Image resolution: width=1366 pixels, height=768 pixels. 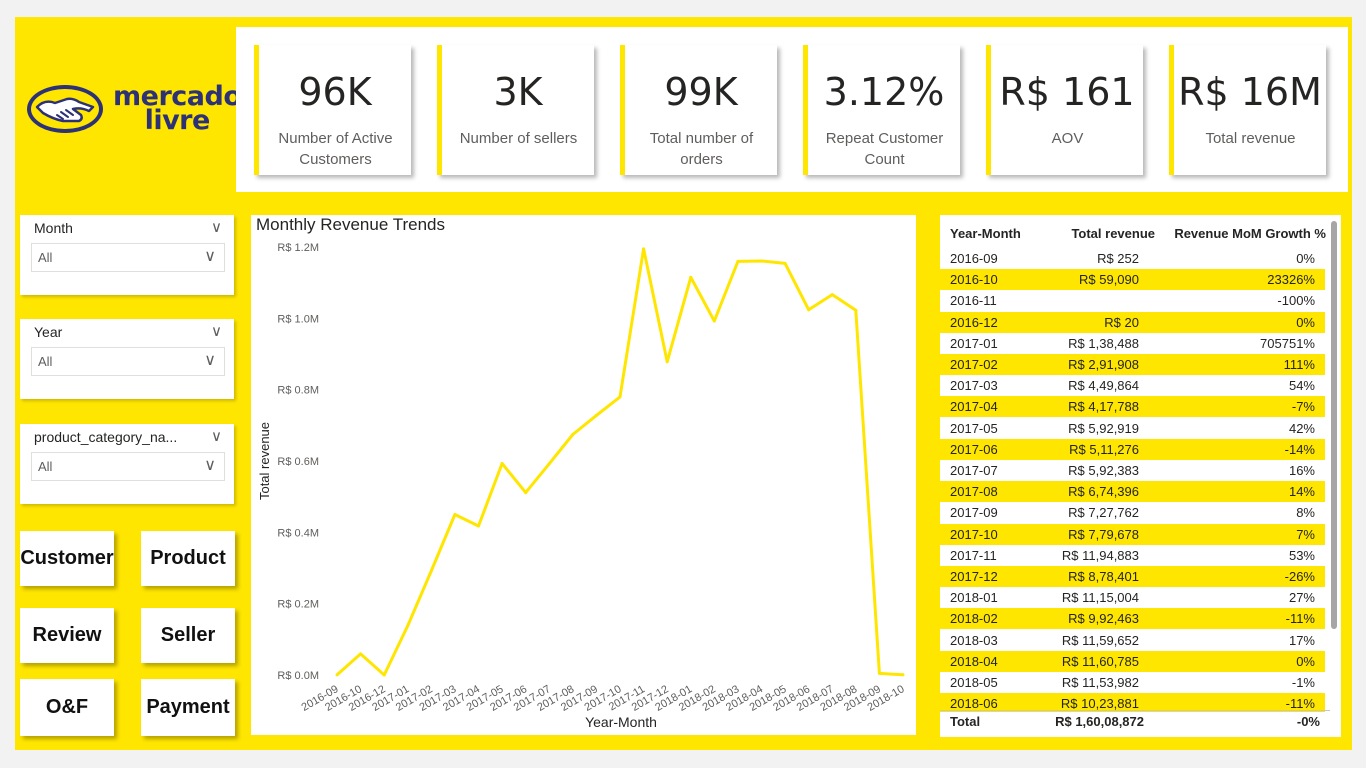 I want to click on slicer-product-category: product_category_na... ∨ All ∨, so click(x=127, y=464).